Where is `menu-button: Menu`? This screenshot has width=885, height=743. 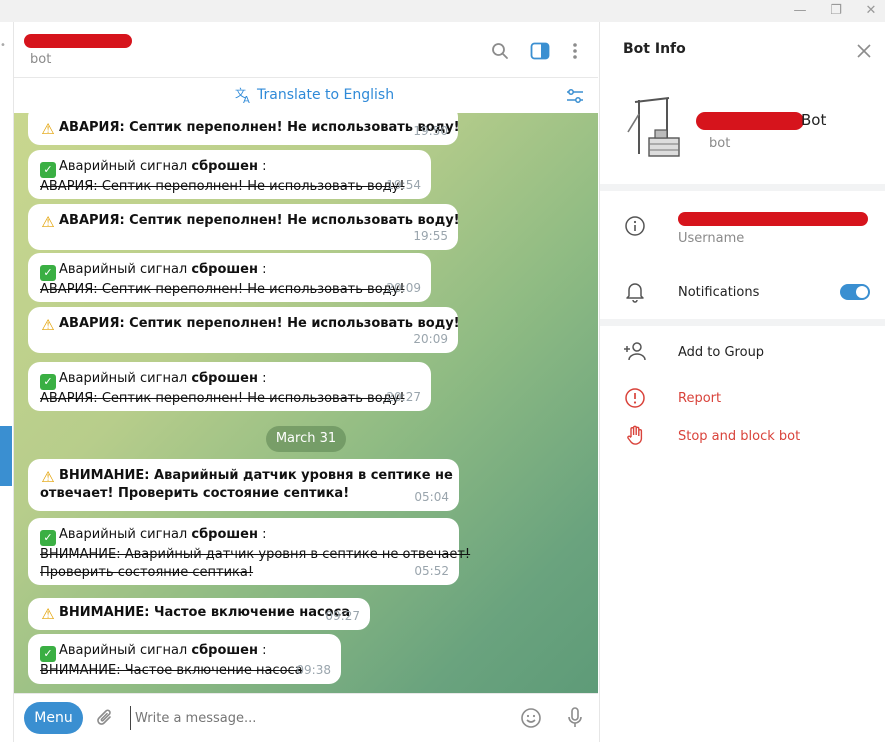
menu-button: Menu is located at coordinates (53, 718).